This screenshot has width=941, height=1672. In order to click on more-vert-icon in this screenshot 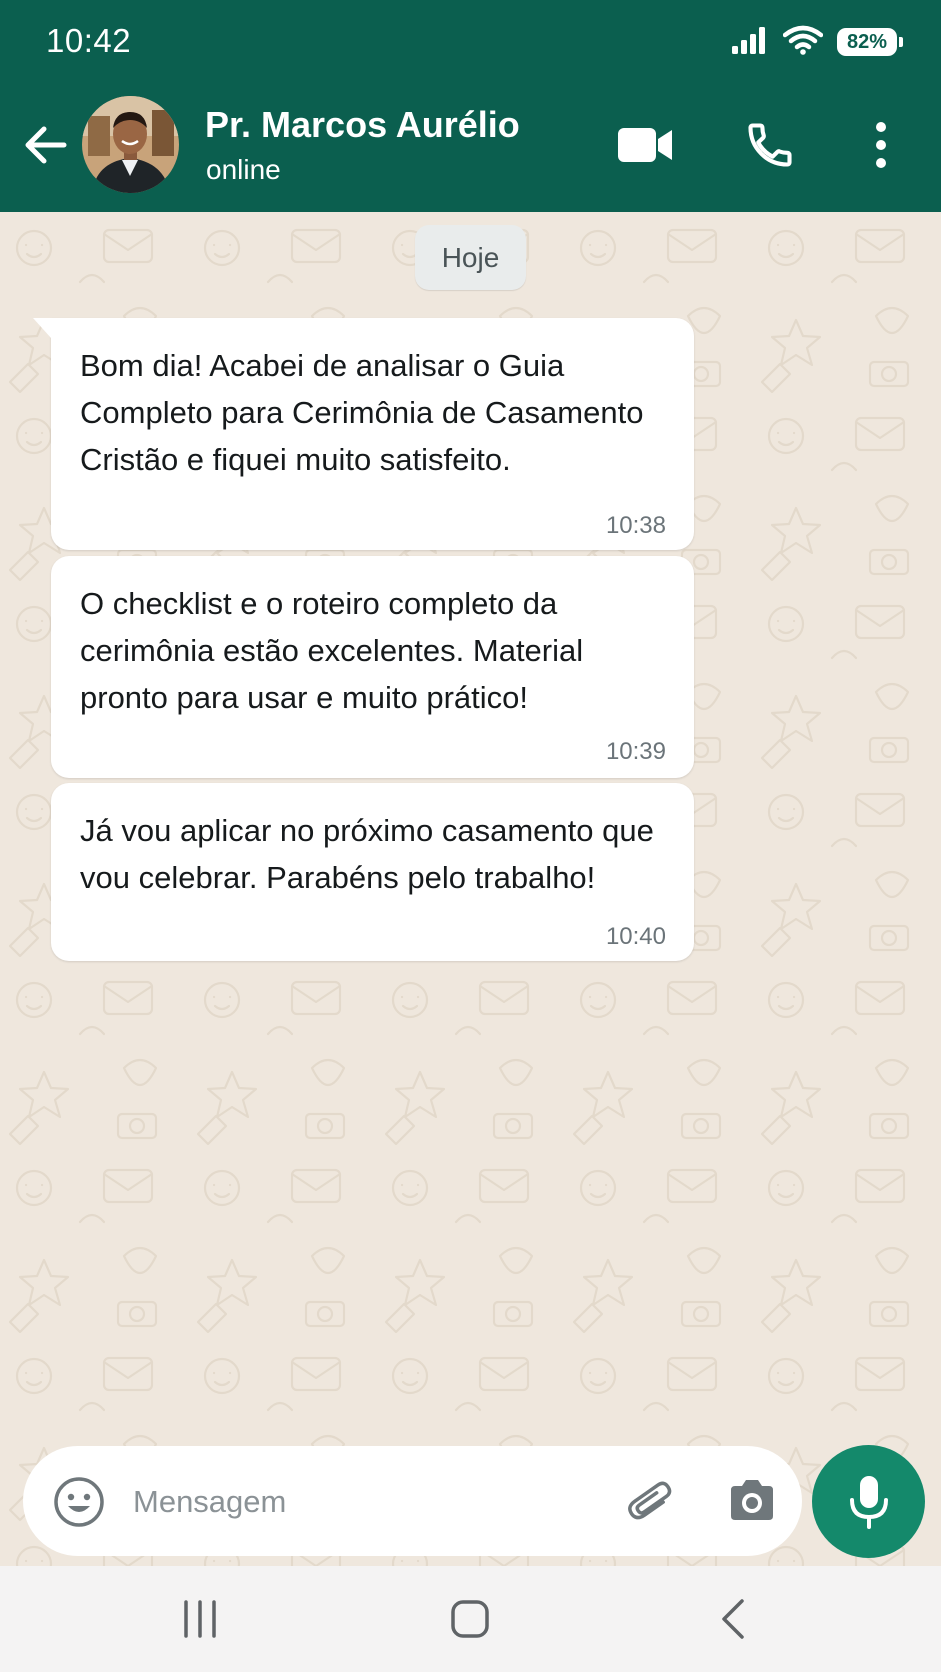, I will do `click(881, 145)`.